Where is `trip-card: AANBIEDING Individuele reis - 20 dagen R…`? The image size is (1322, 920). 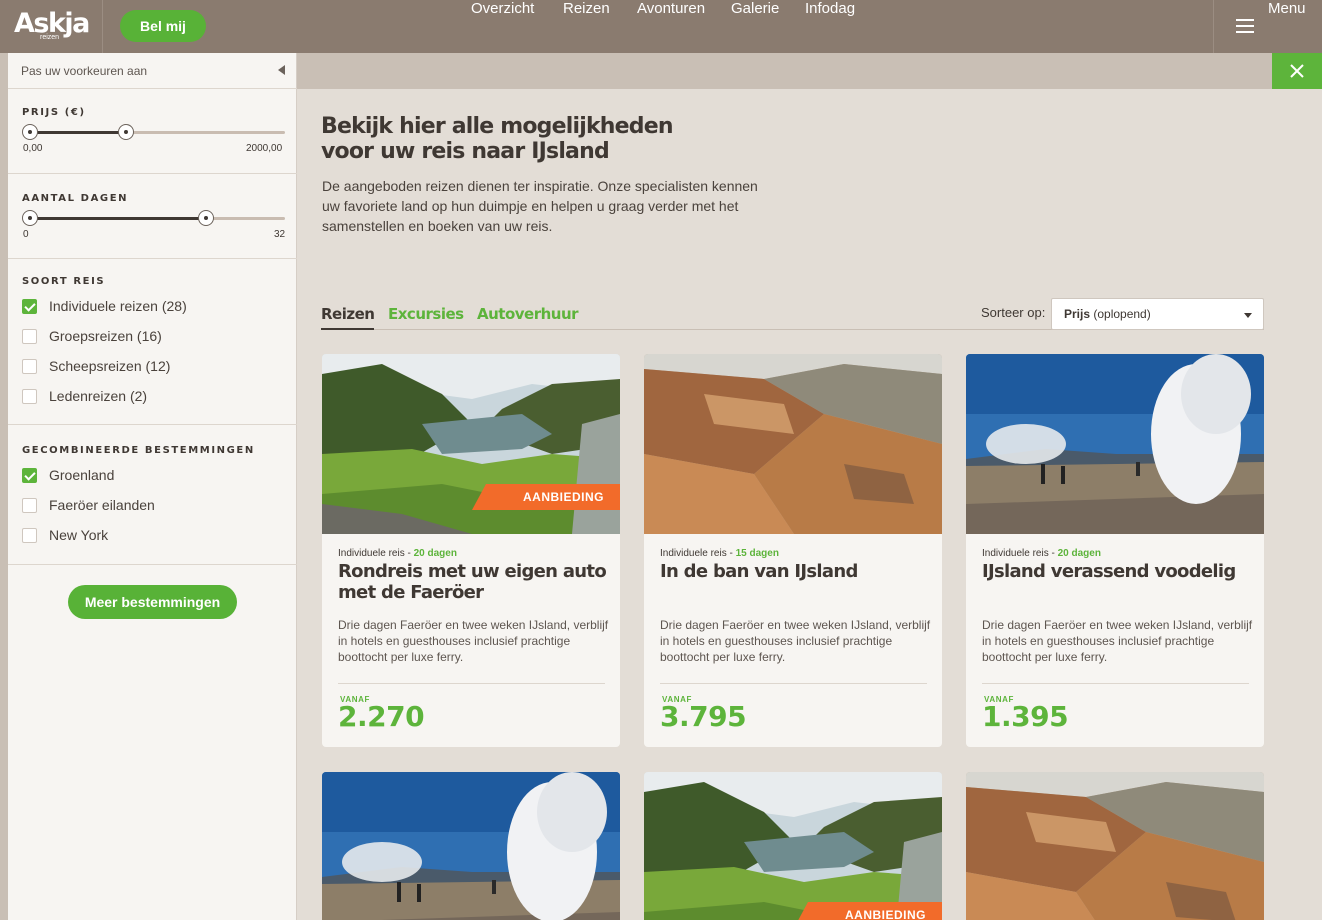 trip-card: AANBIEDING Individuele reis - 20 dagen R… is located at coordinates (471, 550).